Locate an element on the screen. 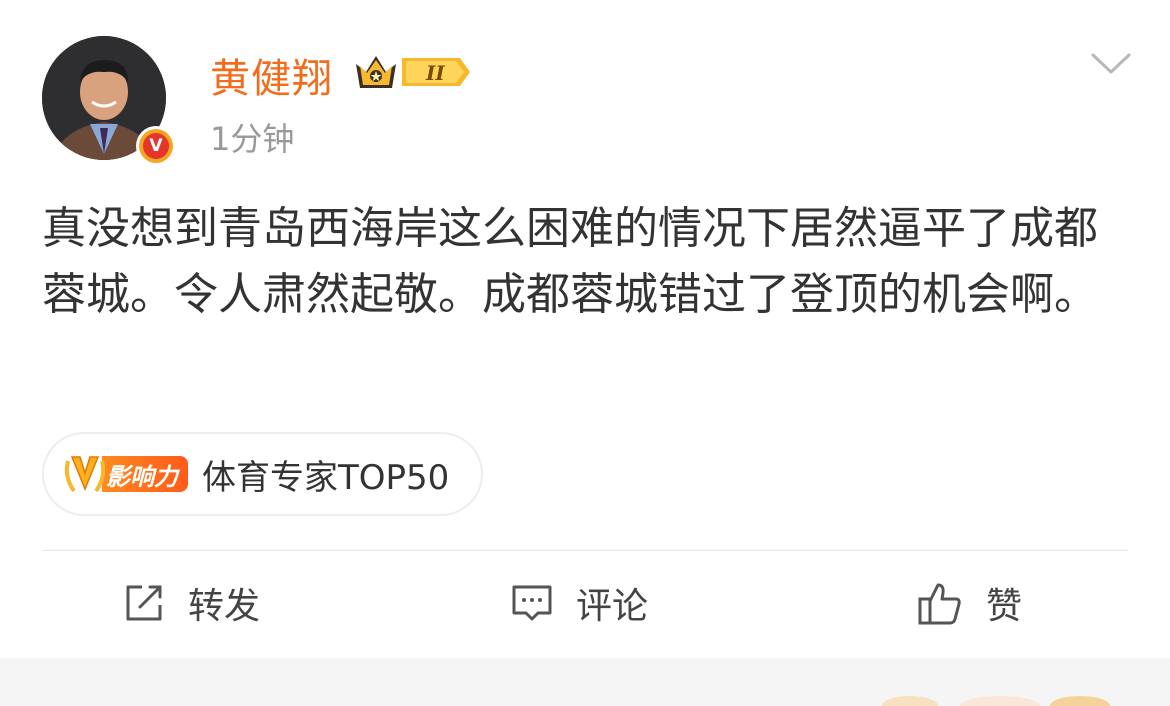 This screenshot has height=706, width=1170. comment-button: 评论 is located at coordinates (579, 603).